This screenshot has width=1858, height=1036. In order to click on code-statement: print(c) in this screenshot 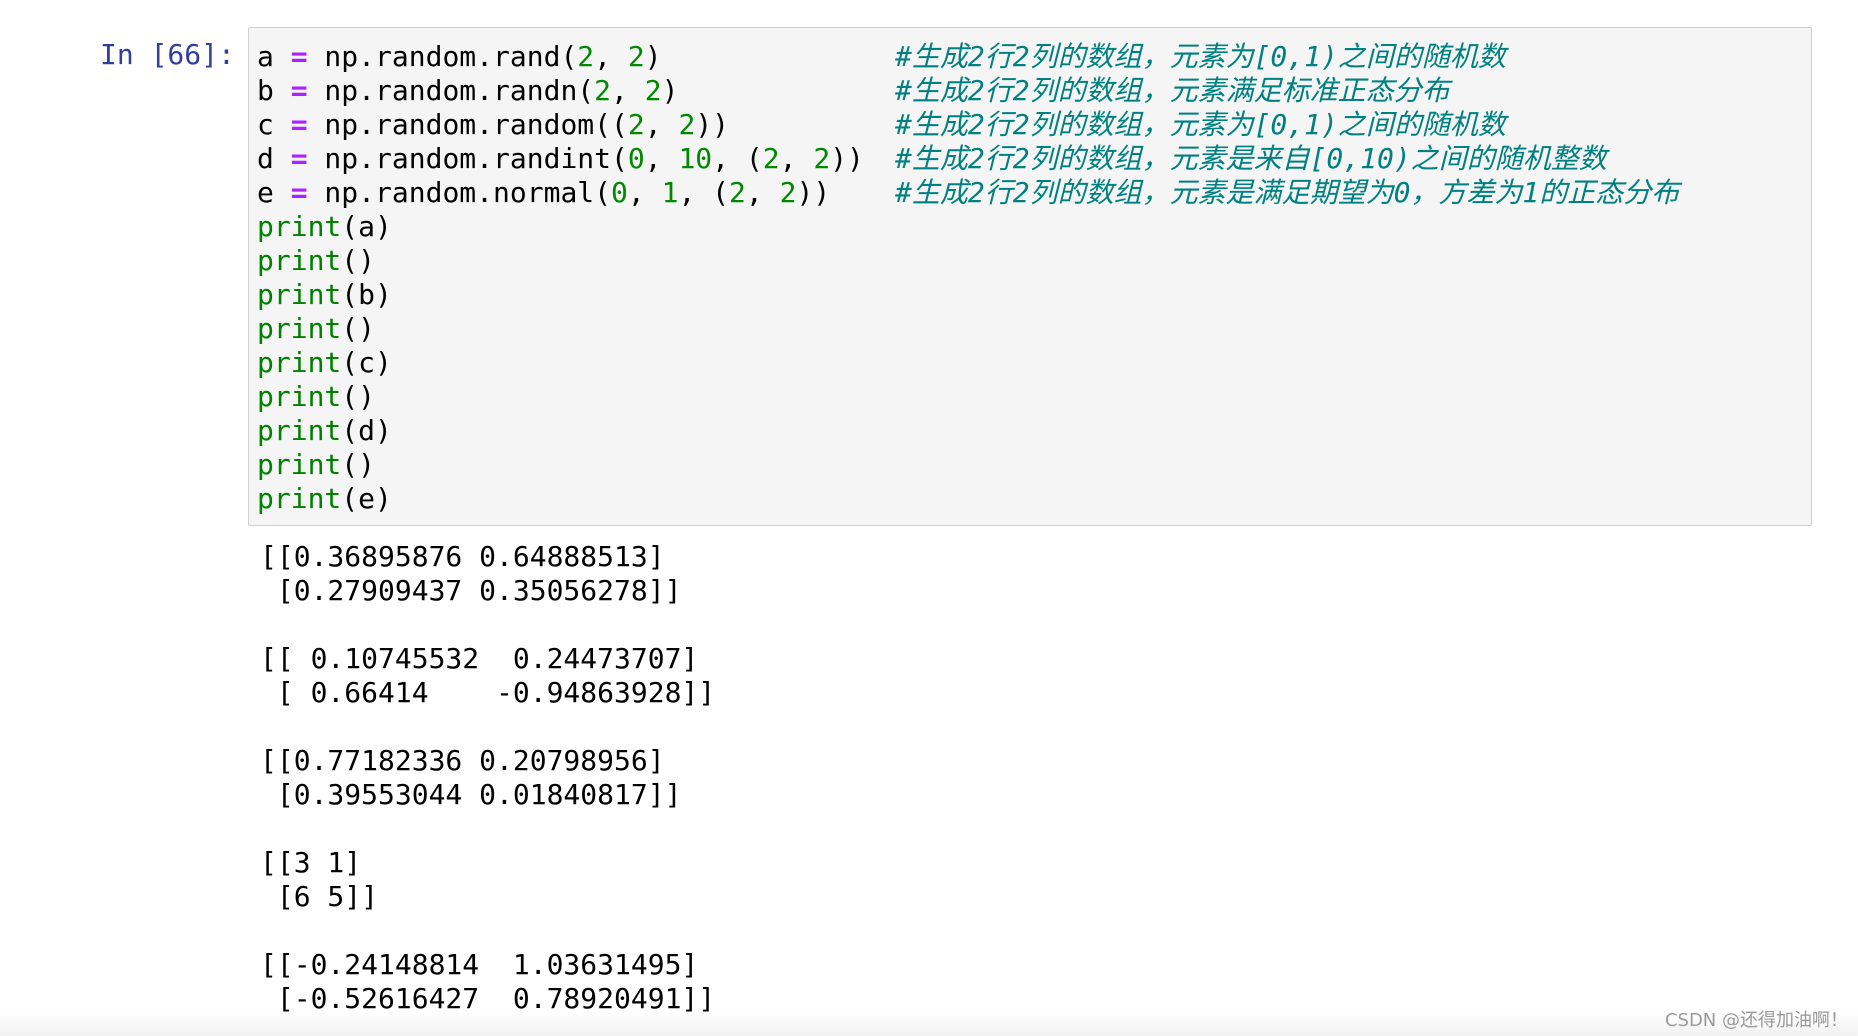, I will do `click(324, 363)`.